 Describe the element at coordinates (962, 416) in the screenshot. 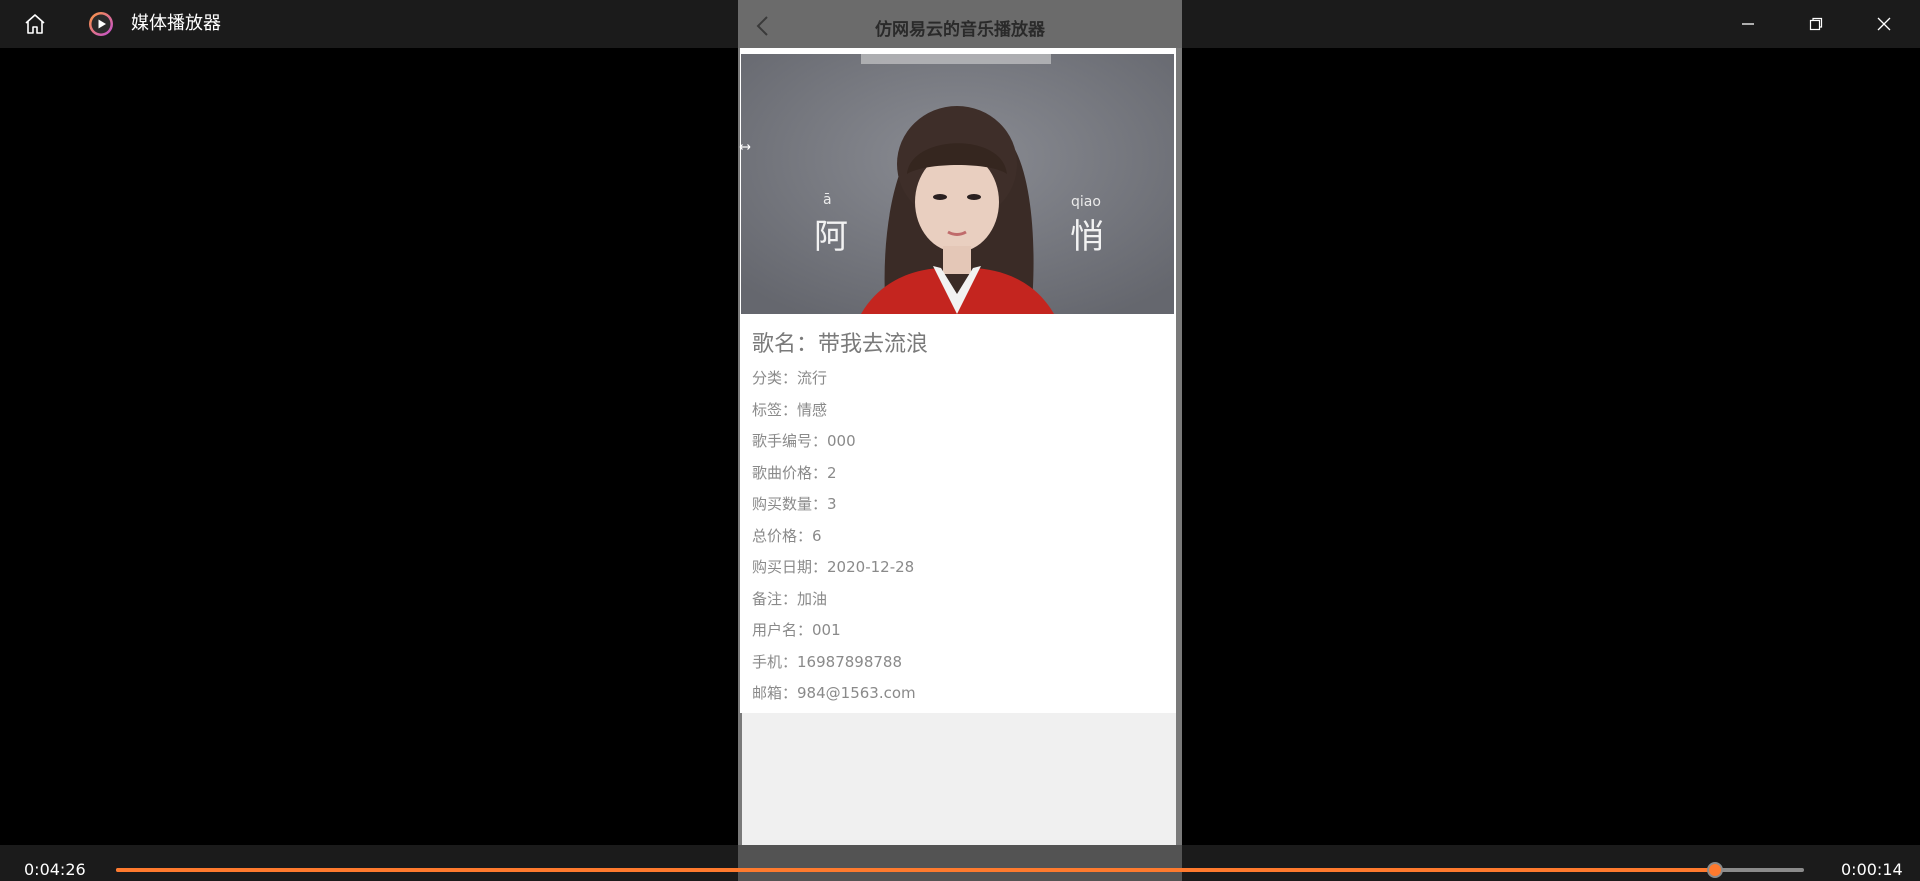

I see `info-row: 标签：情感` at that location.